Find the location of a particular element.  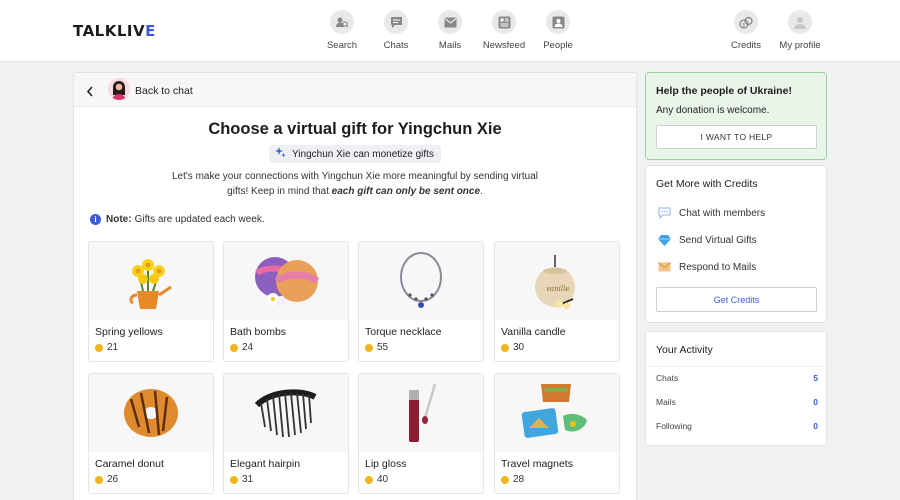

gifts-note: i Note: Gifts are updated each week. is located at coordinates (177, 219).